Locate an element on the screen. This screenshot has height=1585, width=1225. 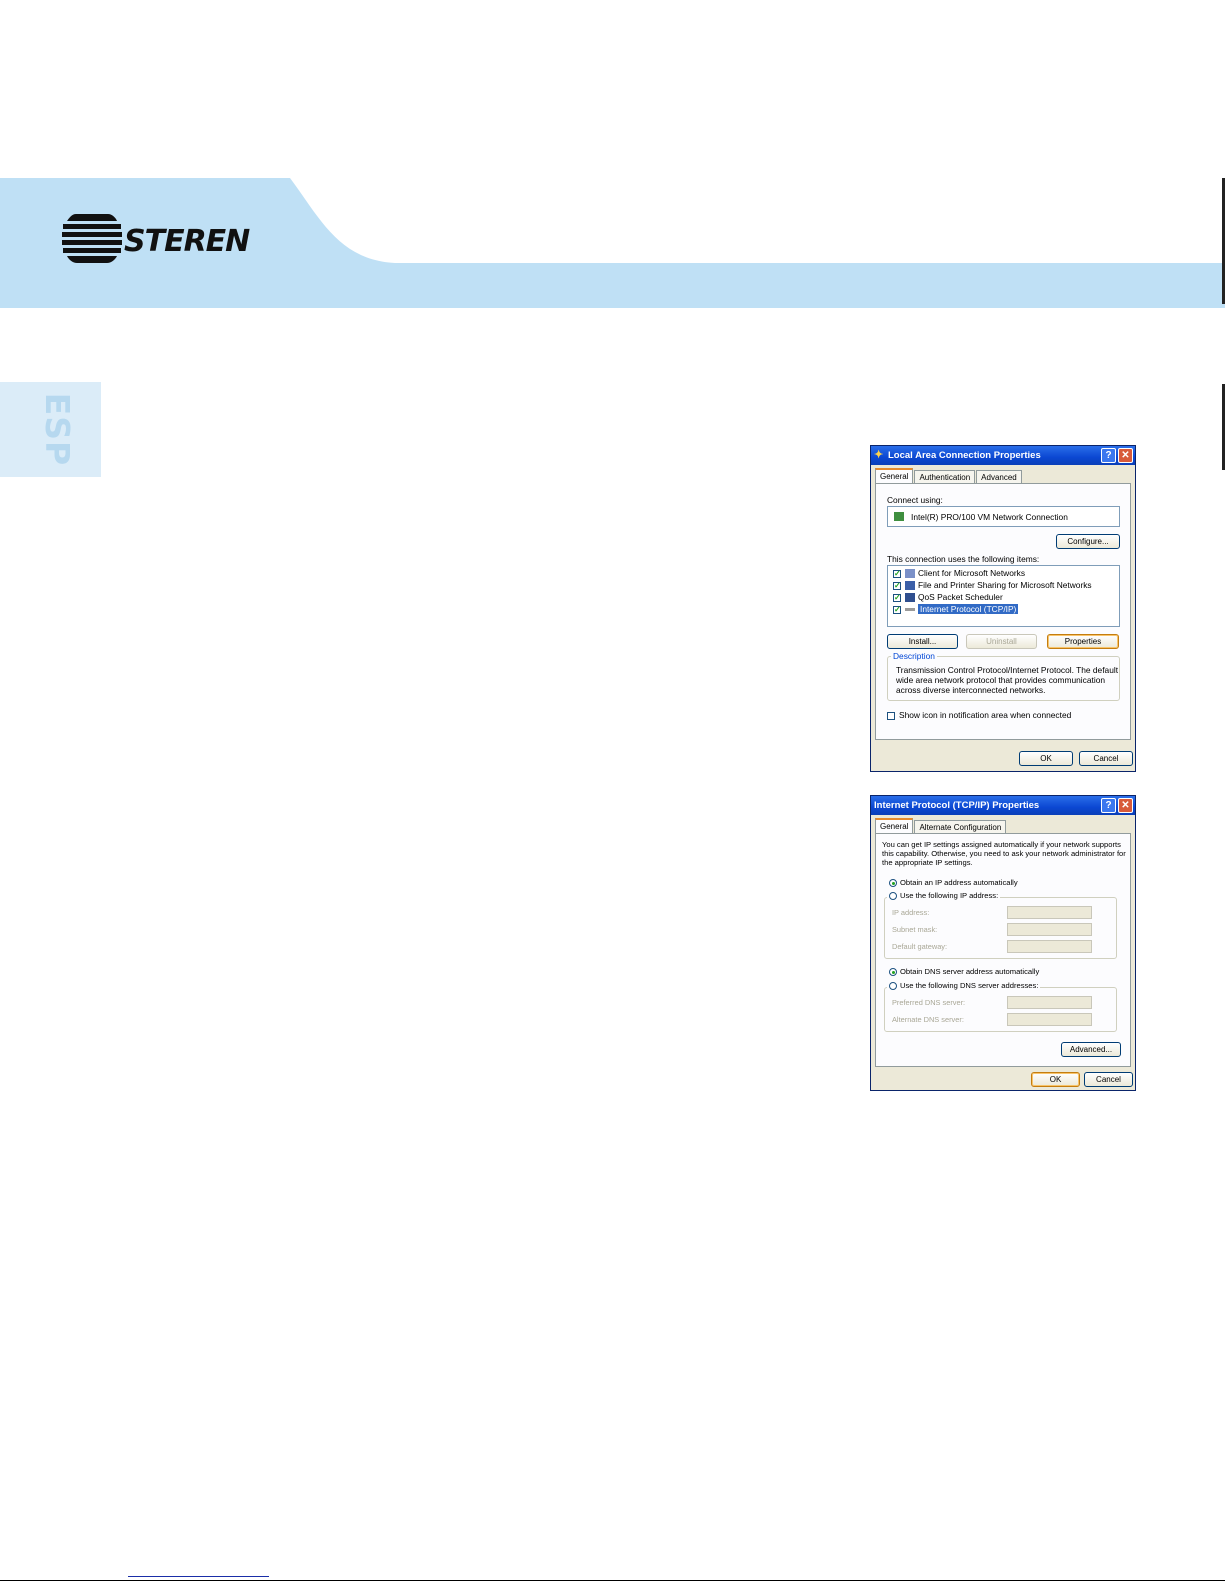
steren-logo-icon is located at coordinates (92, 238).